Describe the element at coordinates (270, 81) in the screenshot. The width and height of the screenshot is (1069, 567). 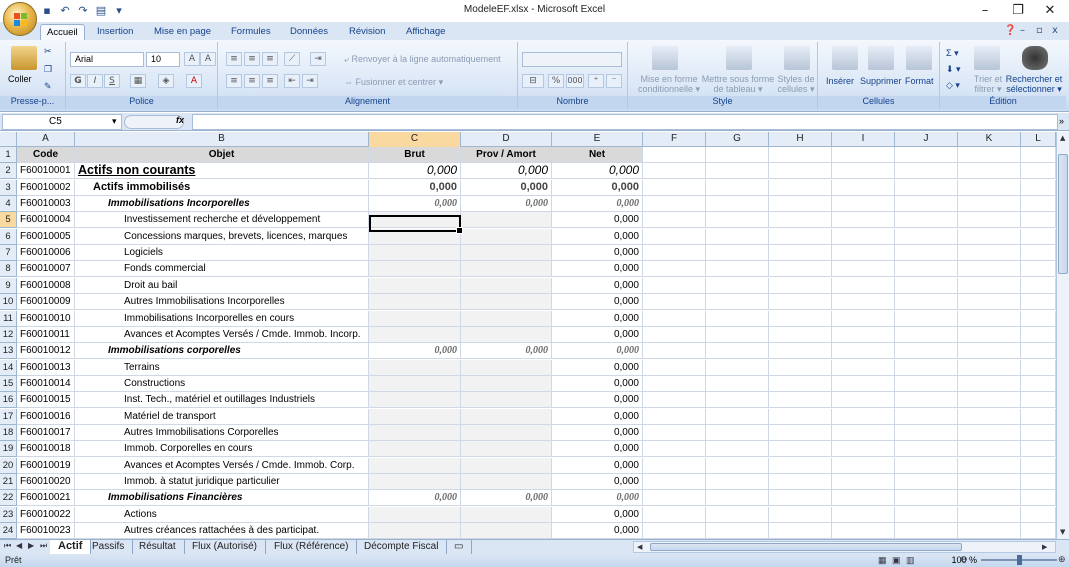
I see `align-right-icon: ≡` at that location.